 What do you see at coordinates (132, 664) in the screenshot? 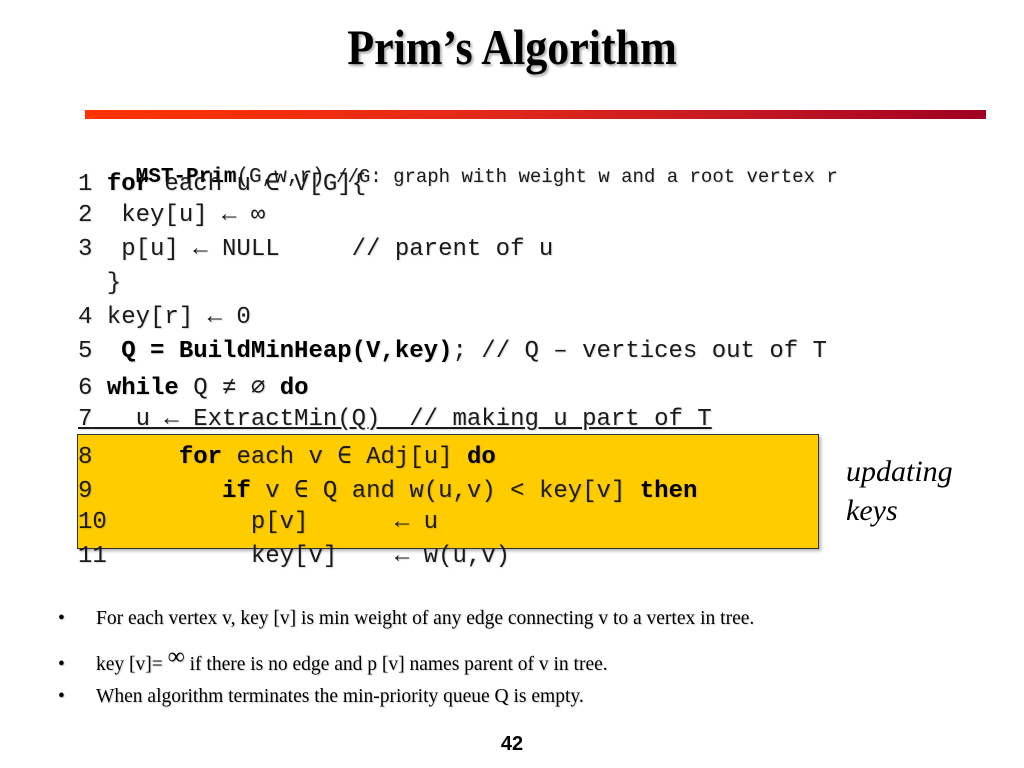
I see `bullet-text-before: key [v]=` at bounding box center [132, 664].